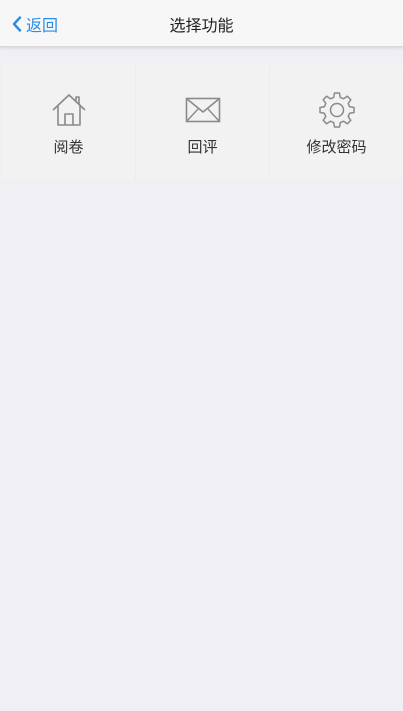 The image size is (403, 711). Describe the element at coordinates (336, 147) in the screenshot. I see `menu-item-label: 修改密码` at that location.